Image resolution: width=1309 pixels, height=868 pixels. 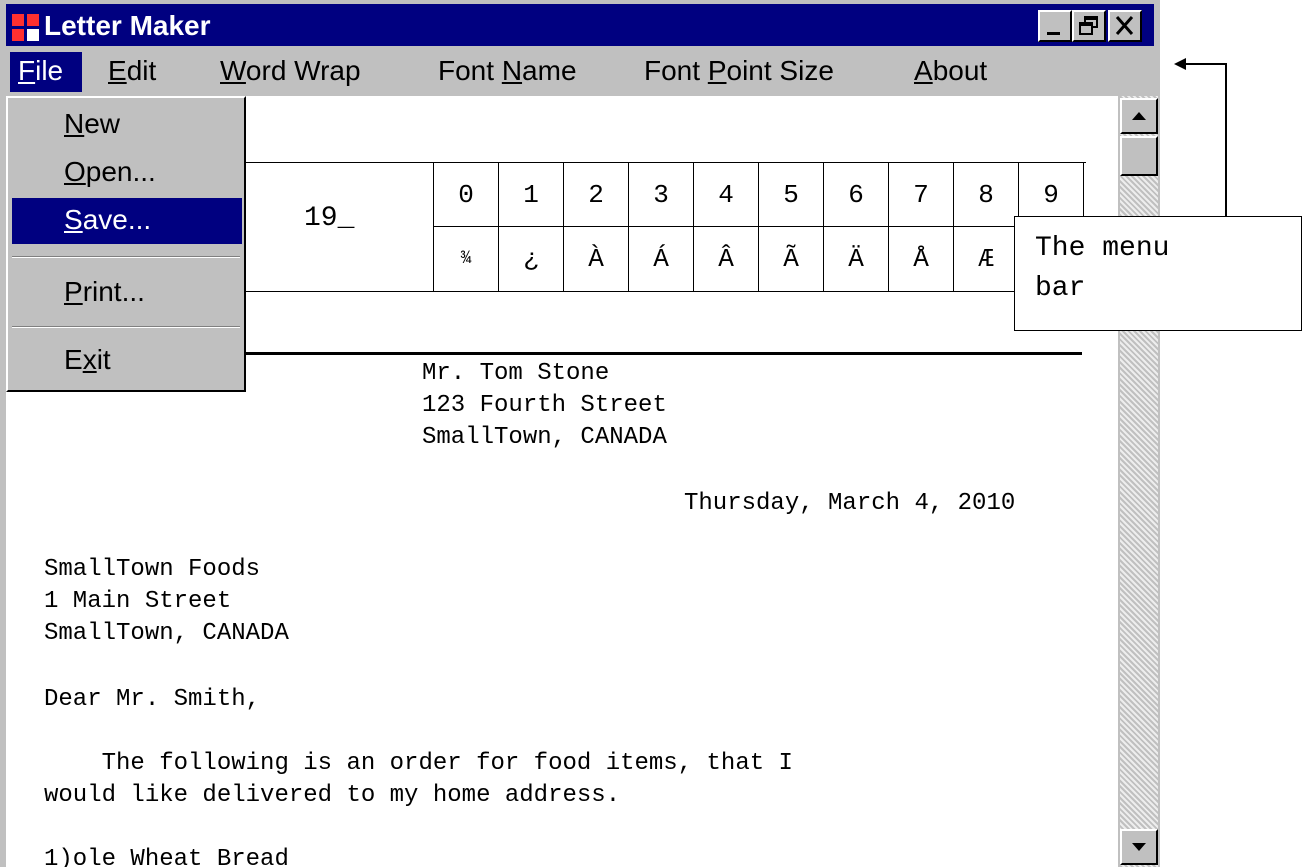 I want to click on menu-font-point-size: Font Point Size, so click(x=739, y=72).